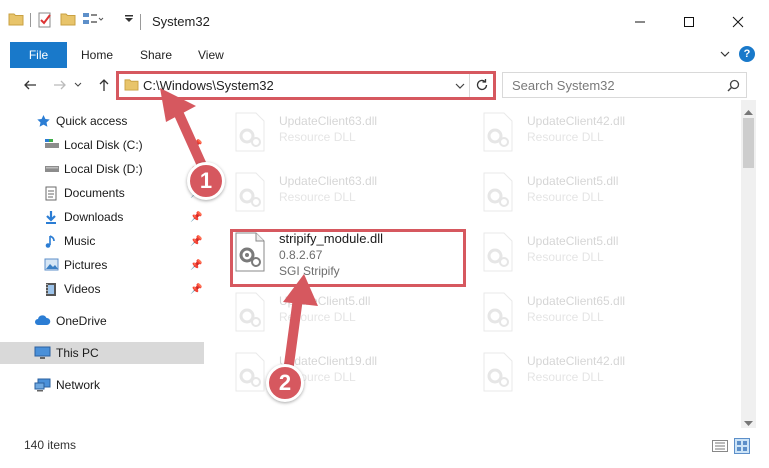 Image resolution: width=769 pixels, height=468 pixels. I want to click on arrow-2-shaft, so click(293, 335).